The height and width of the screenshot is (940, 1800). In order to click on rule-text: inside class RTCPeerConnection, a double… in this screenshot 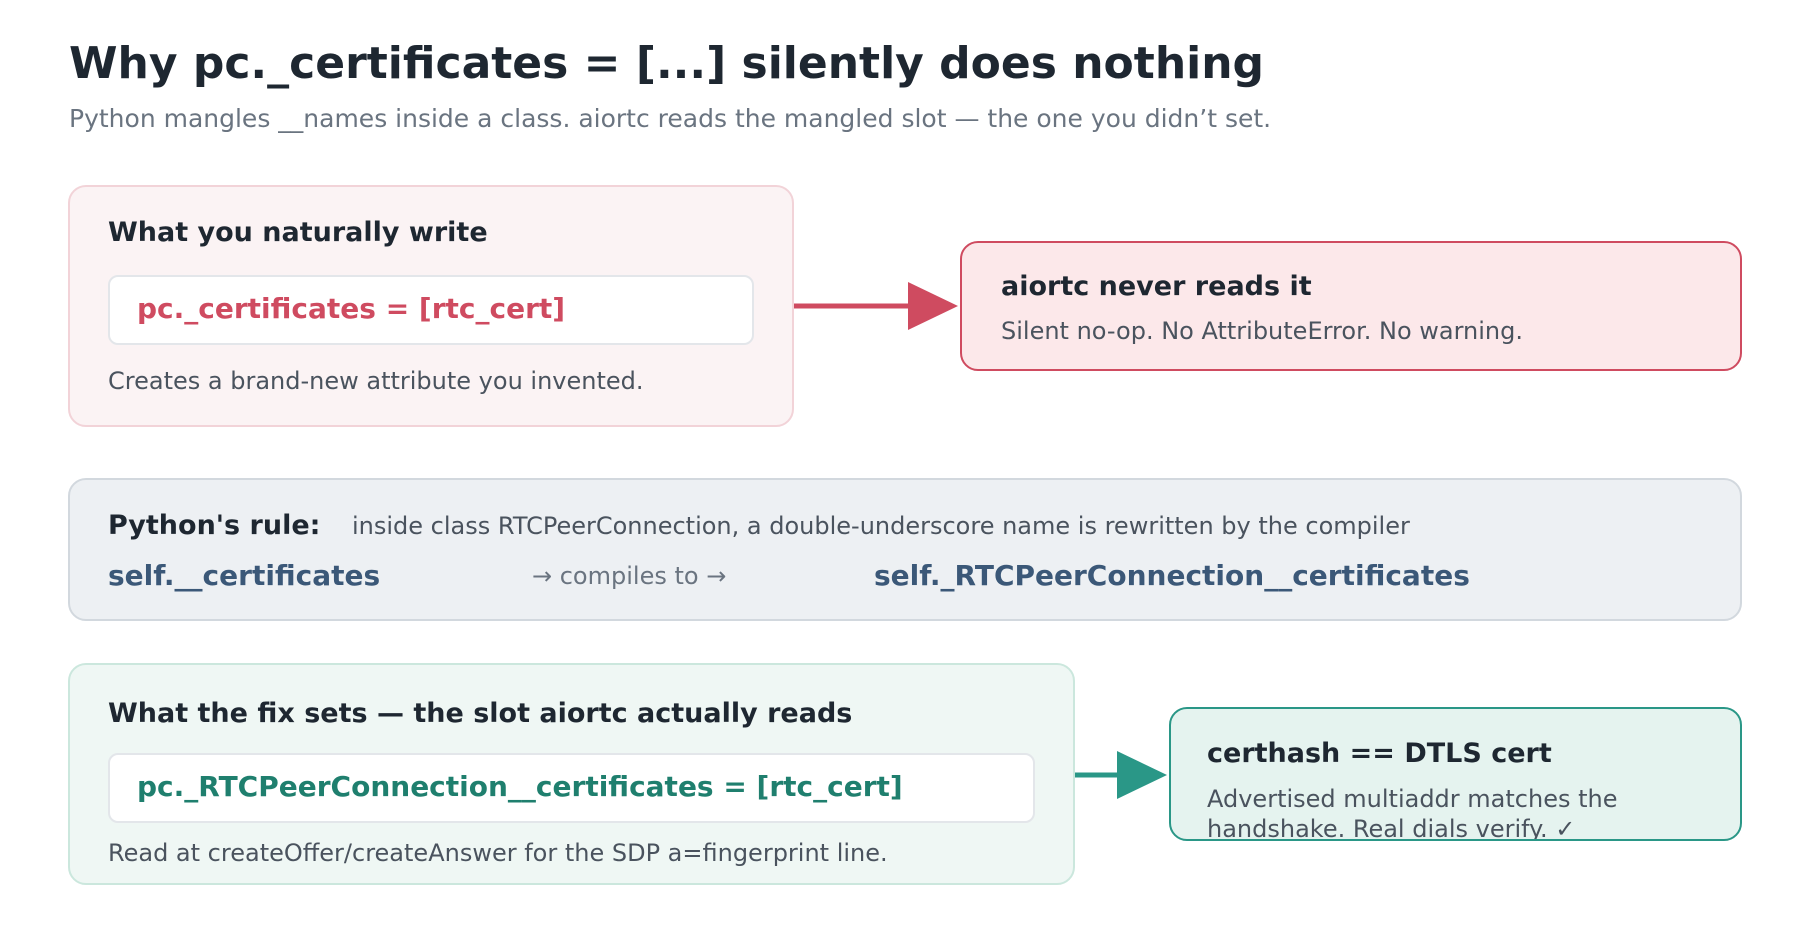, I will do `click(881, 526)`.